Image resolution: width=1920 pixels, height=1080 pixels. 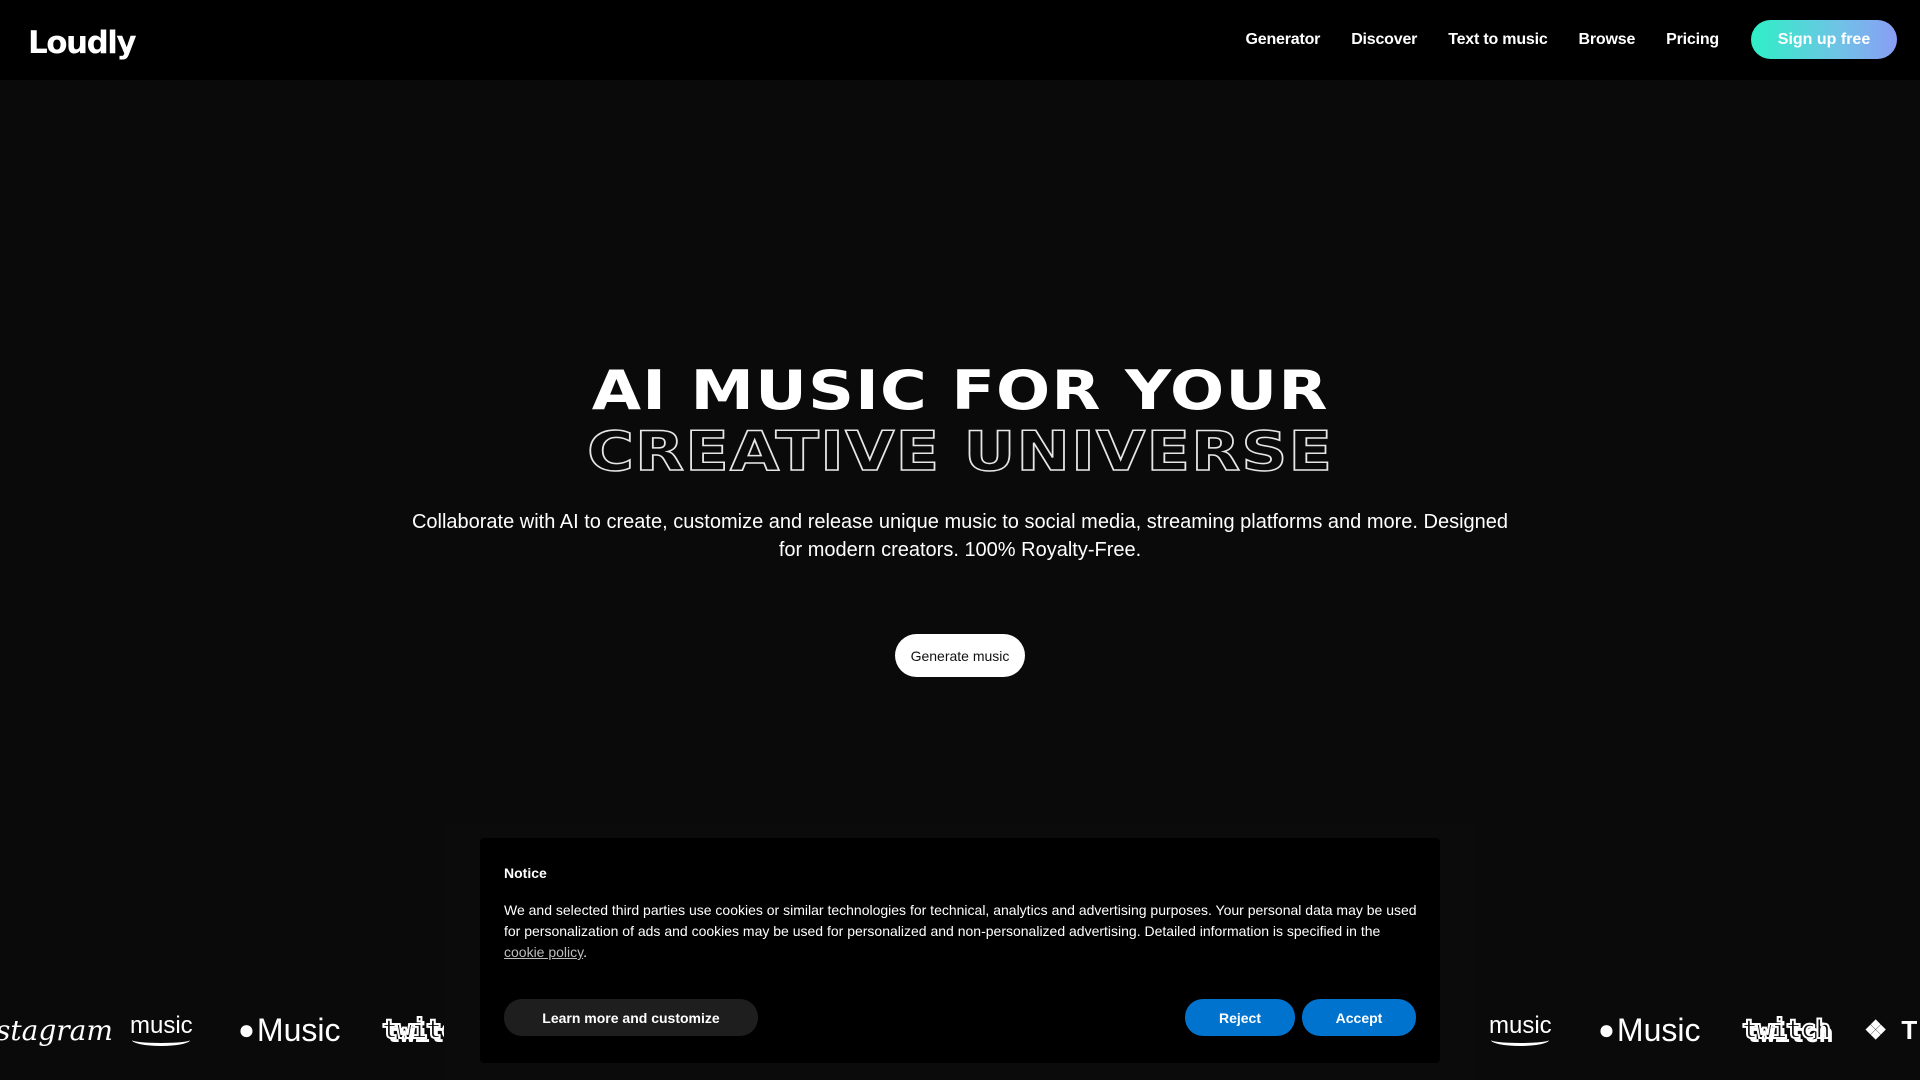 I want to click on accept-button: Accept, so click(x=1359, y=1017).